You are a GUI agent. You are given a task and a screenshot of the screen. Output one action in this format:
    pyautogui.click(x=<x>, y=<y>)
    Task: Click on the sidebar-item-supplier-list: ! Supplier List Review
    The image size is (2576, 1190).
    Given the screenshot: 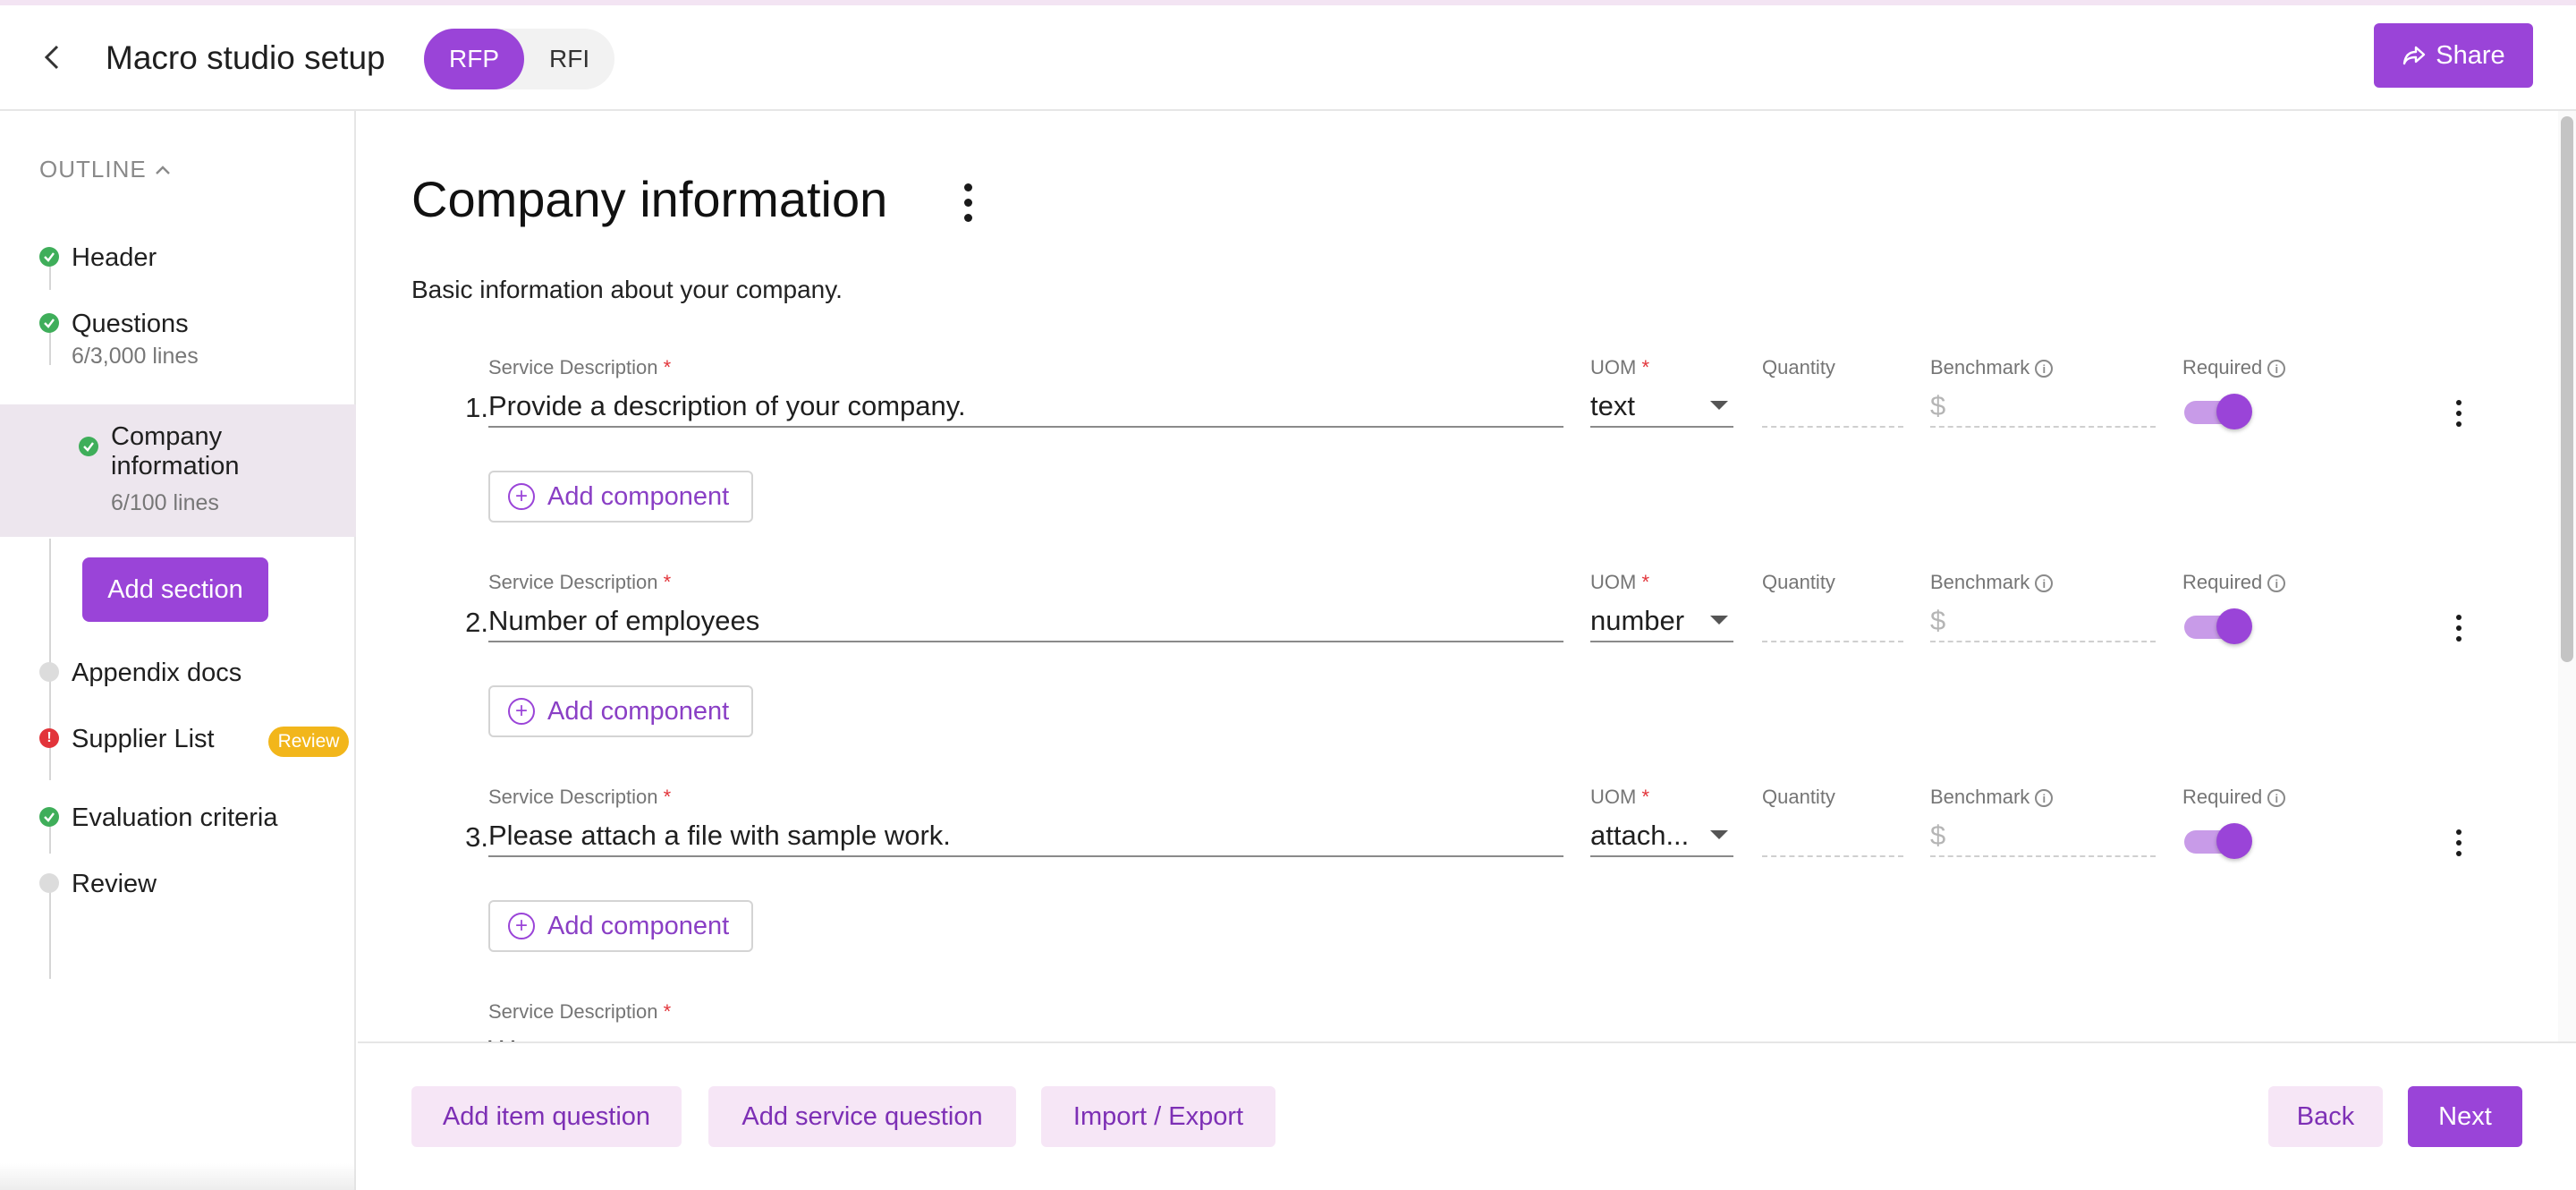 What is the action you would take?
    pyautogui.click(x=178, y=740)
    